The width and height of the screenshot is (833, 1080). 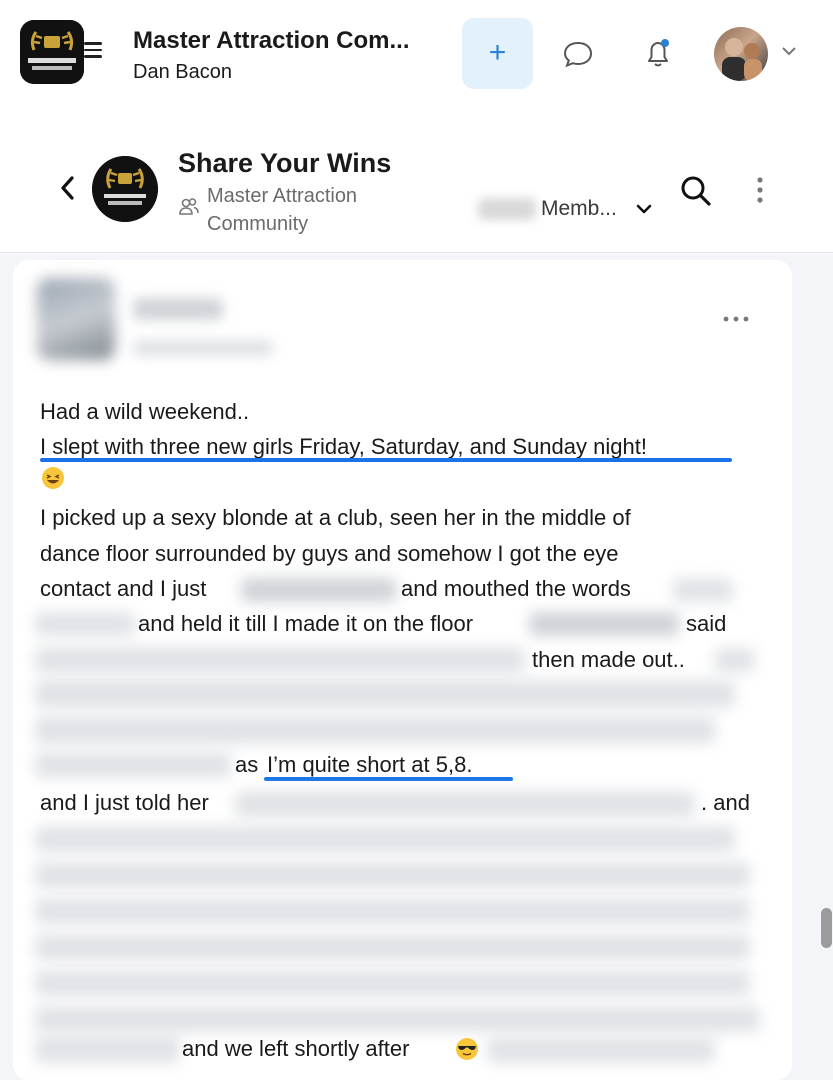 I want to click on member-count-redacted, so click(x=507, y=209).